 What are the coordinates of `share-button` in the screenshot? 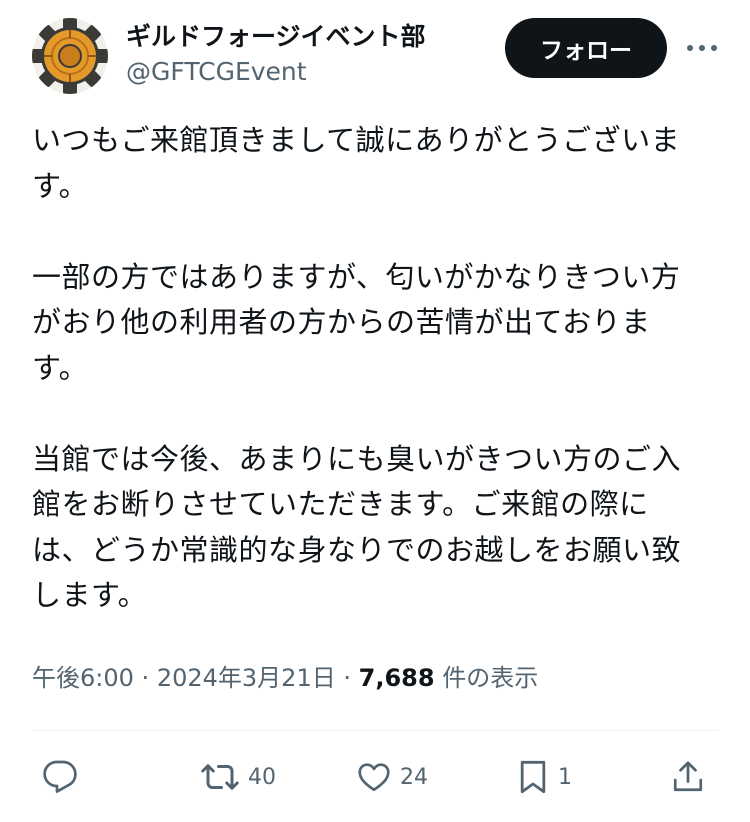 It's located at (688, 777).